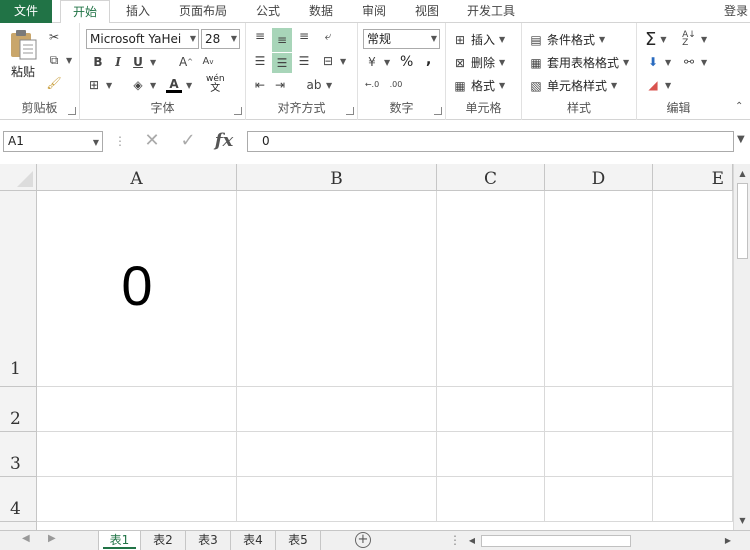 This screenshot has width=750, height=550. Describe the element at coordinates (337, 289) in the screenshot. I see `cell-b1` at that location.